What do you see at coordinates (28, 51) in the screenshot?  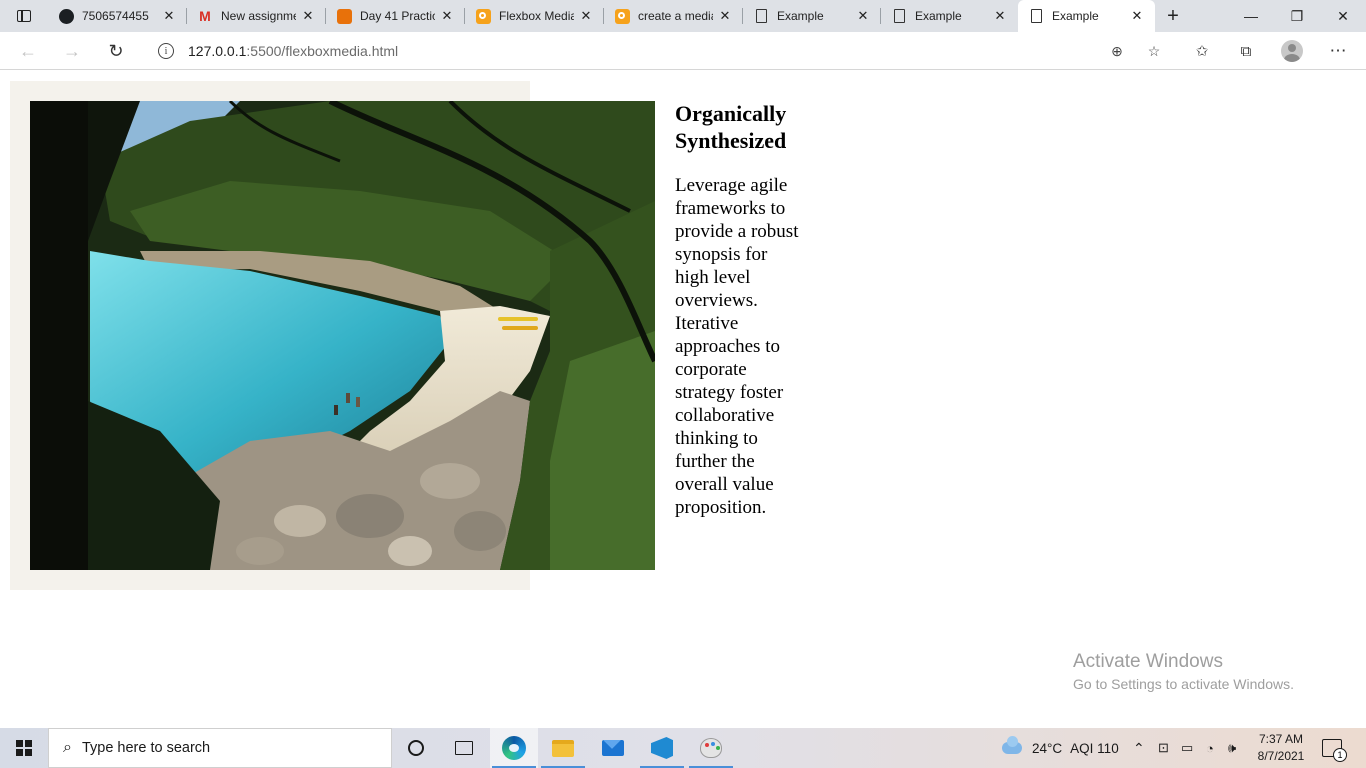 I see `back-button: ←` at bounding box center [28, 51].